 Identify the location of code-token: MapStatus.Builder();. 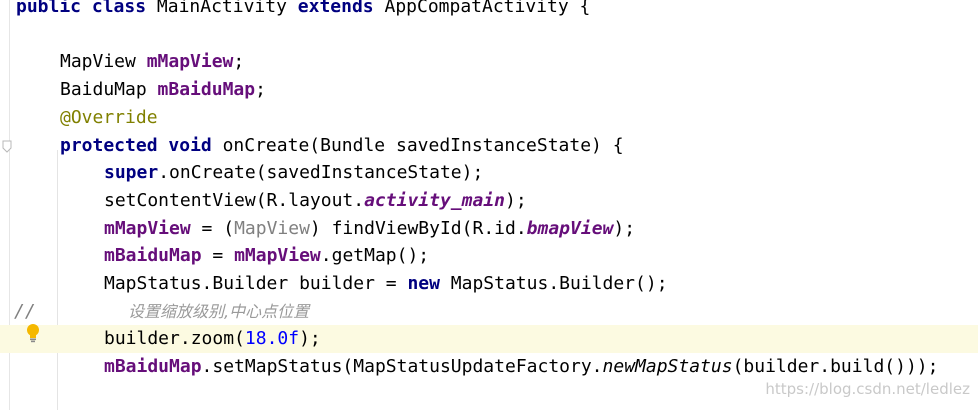
(553, 283).